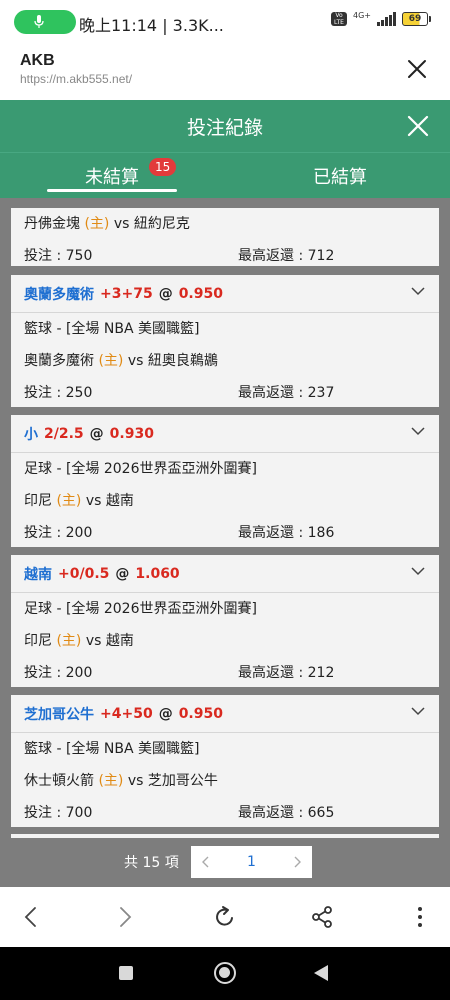 The width and height of the screenshot is (450, 1000). What do you see at coordinates (126, 293) in the screenshot?
I see `bet-line: +3+75` at bounding box center [126, 293].